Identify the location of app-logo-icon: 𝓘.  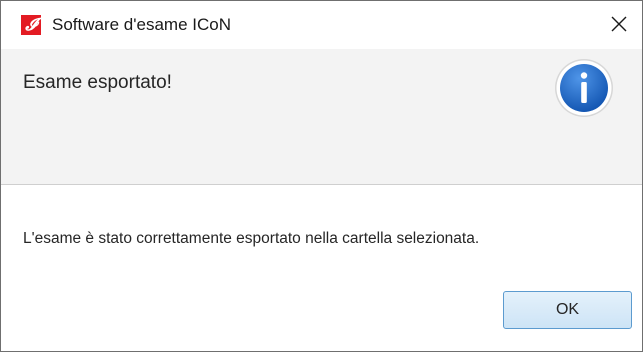
(31, 25).